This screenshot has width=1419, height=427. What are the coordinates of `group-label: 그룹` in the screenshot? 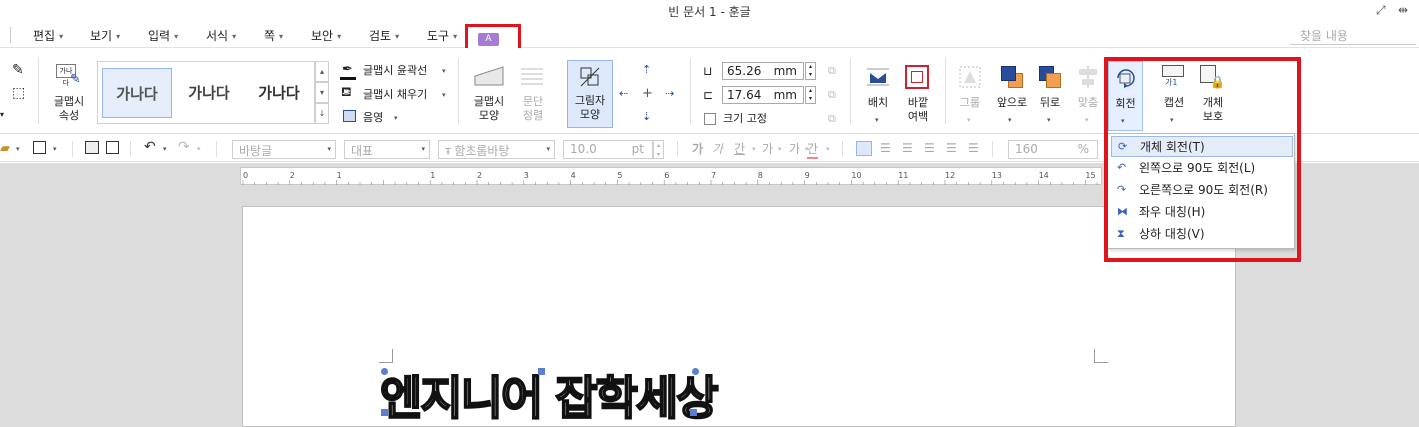 It's located at (970, 103).